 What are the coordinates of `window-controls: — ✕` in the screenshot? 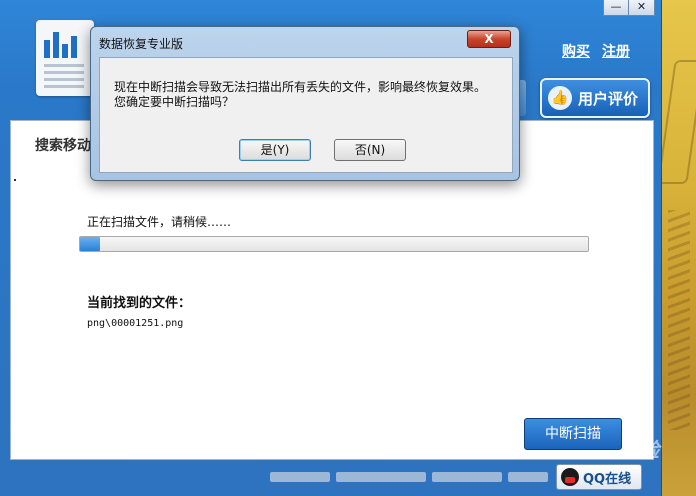 It's located at (629, 8).